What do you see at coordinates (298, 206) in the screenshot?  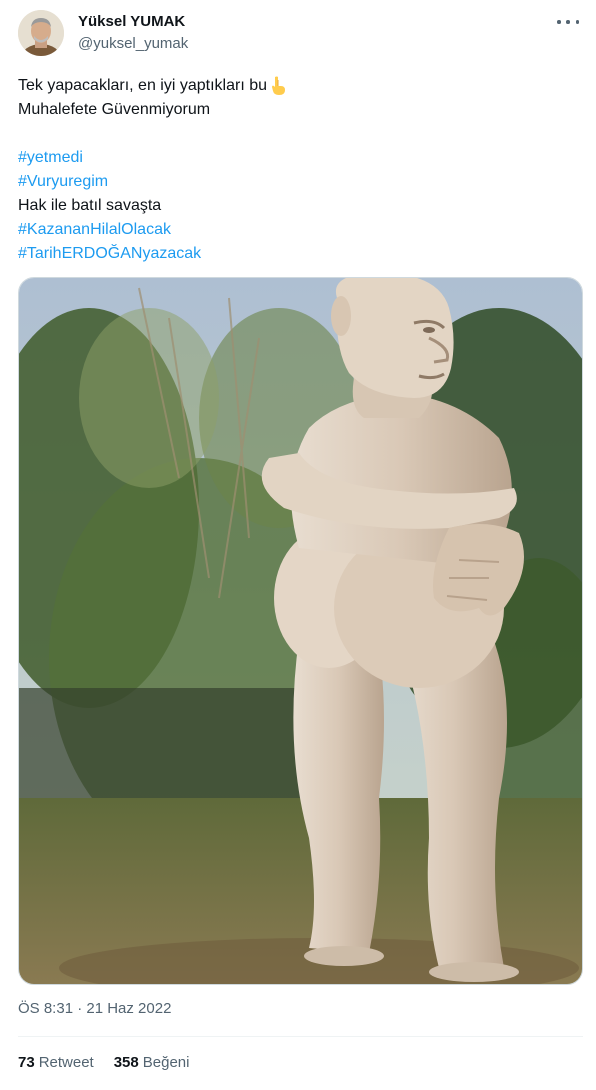 I see `tweet-line: Hak ile batıl savaşta` at bounding box center [298, 206].